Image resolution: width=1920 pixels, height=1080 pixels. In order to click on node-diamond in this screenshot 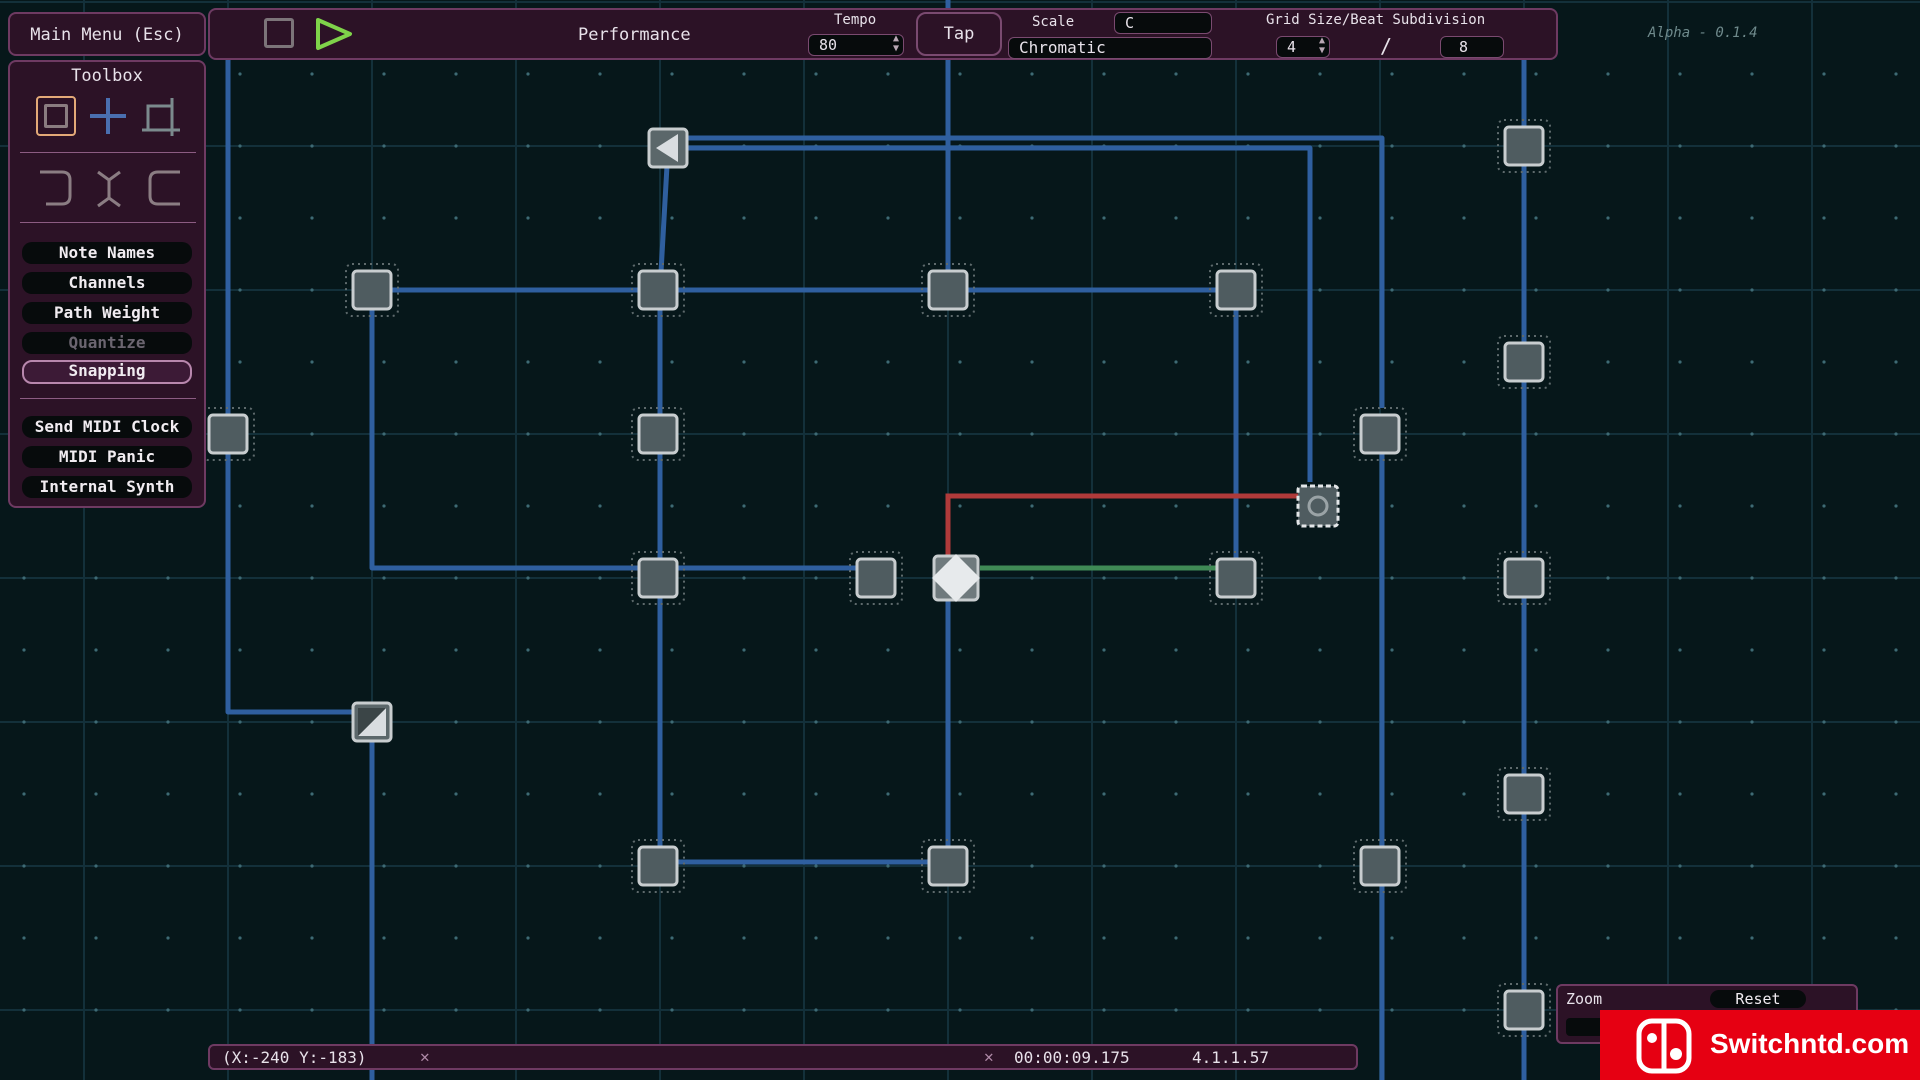, I will do `click(956, 578)`.